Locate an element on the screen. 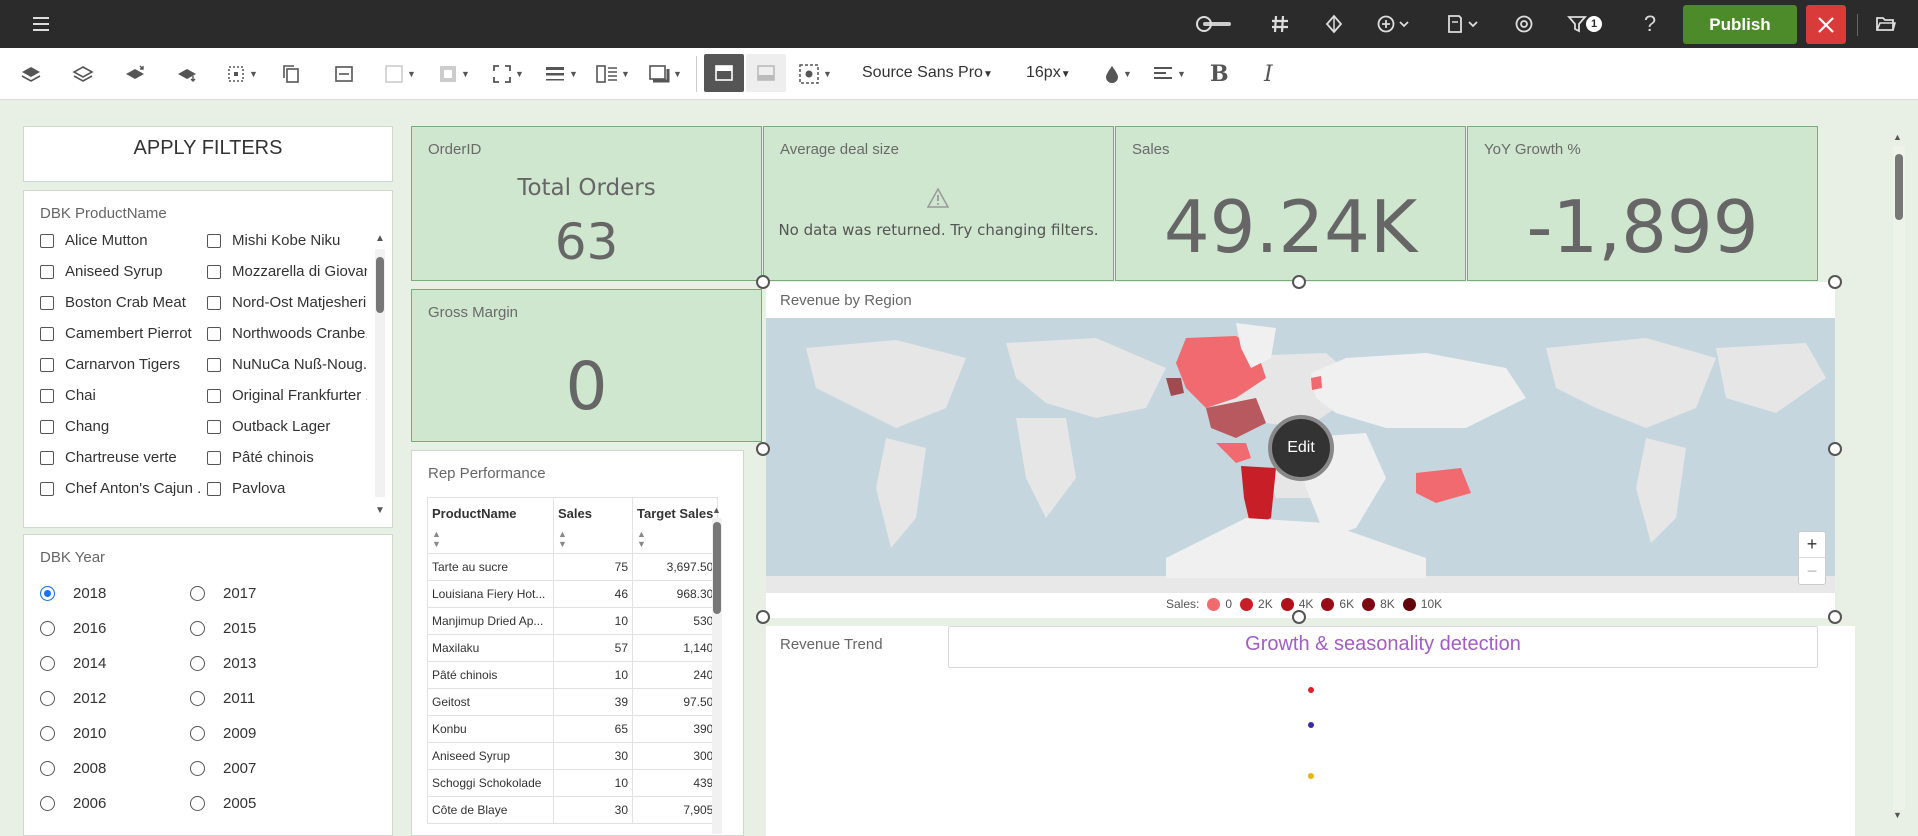 The width and height of the screenshot is (1918, 836). fill-color-icon: ▼ is located at coordinates (400, 74).